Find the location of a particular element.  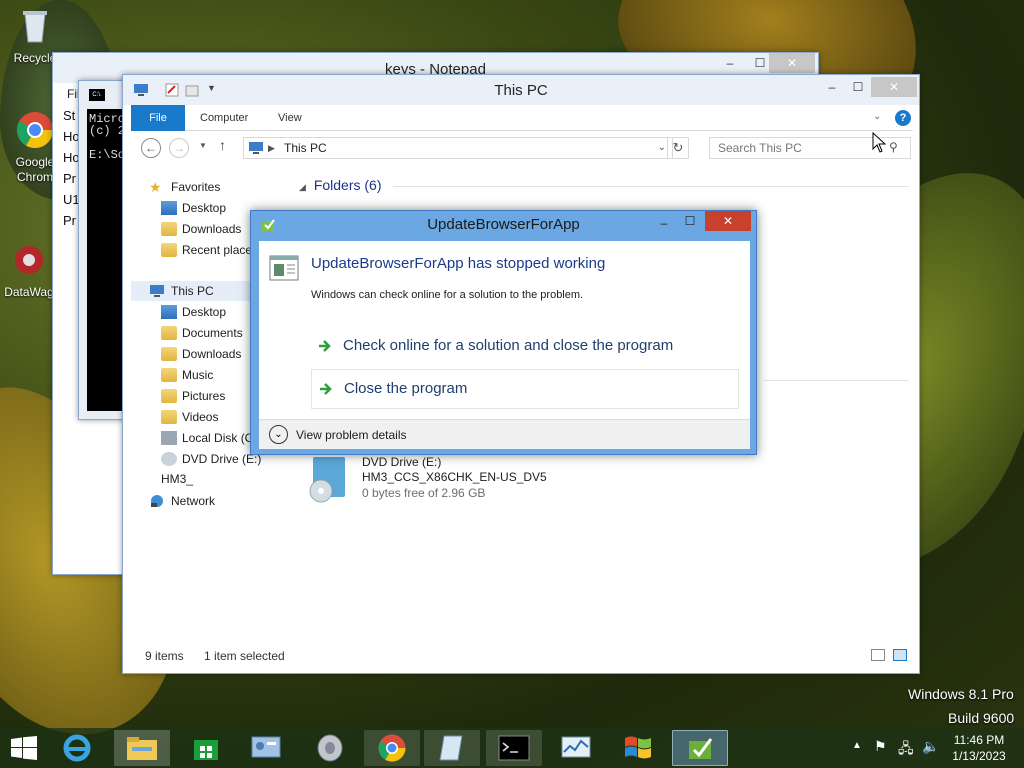

tab-view: View is located at coordinates (290, 118).